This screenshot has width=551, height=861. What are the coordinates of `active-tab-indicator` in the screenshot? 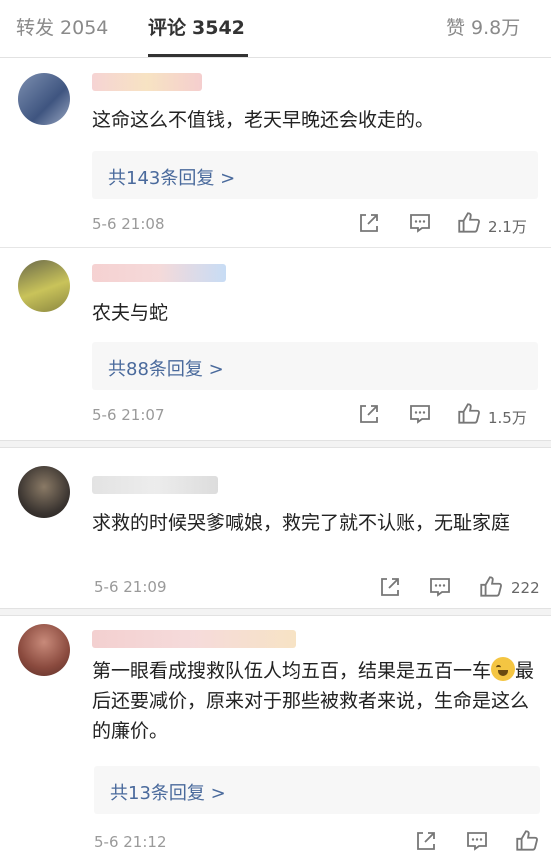 It's located at (198, 55).